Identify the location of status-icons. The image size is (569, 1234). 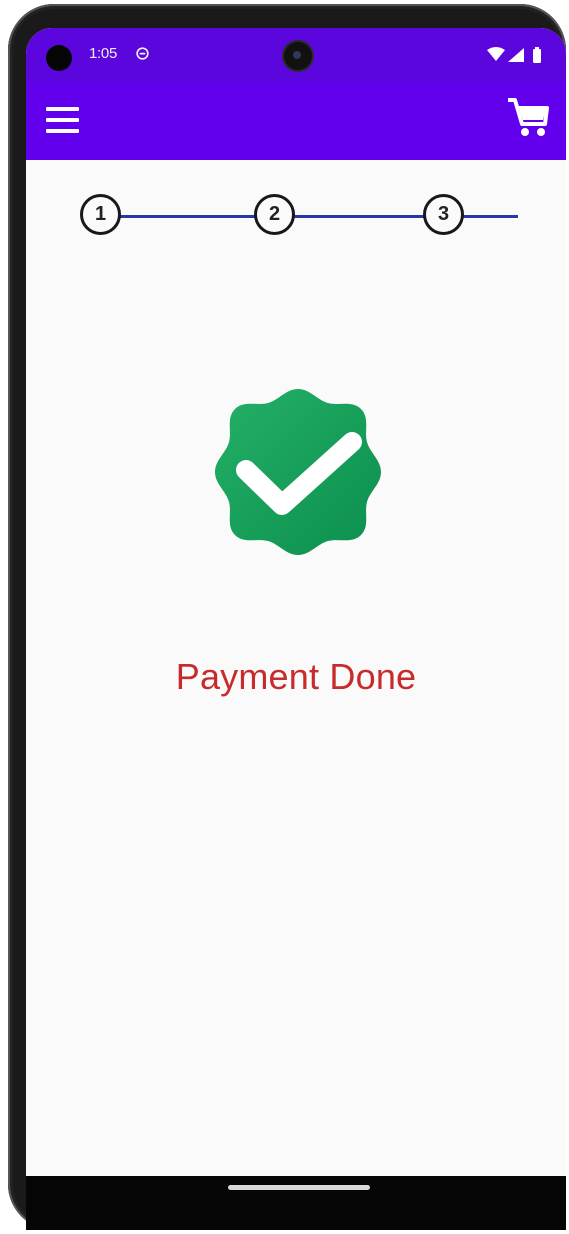
(514, 55).